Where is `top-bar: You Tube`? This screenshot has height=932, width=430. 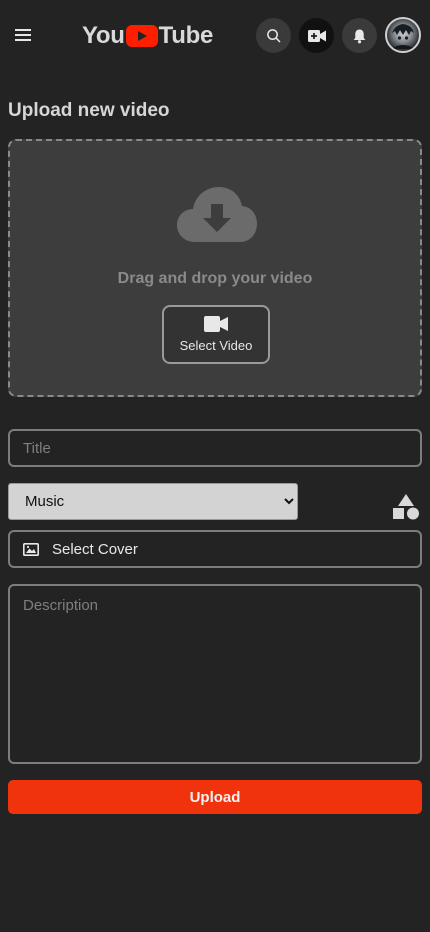
top-bar: You Tube is located at coordinates (215, 36).